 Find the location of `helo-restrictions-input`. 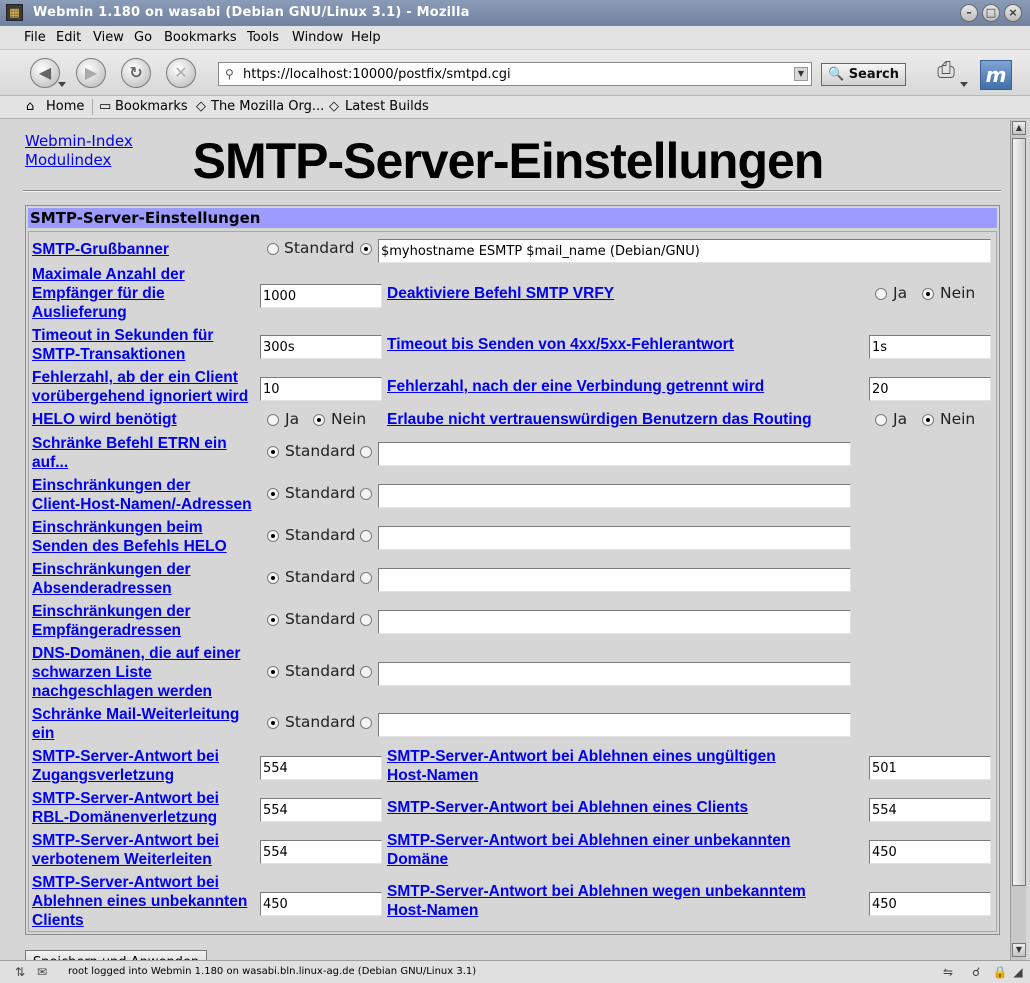

helo-restrictions-input is located at coordinates (614, 538).